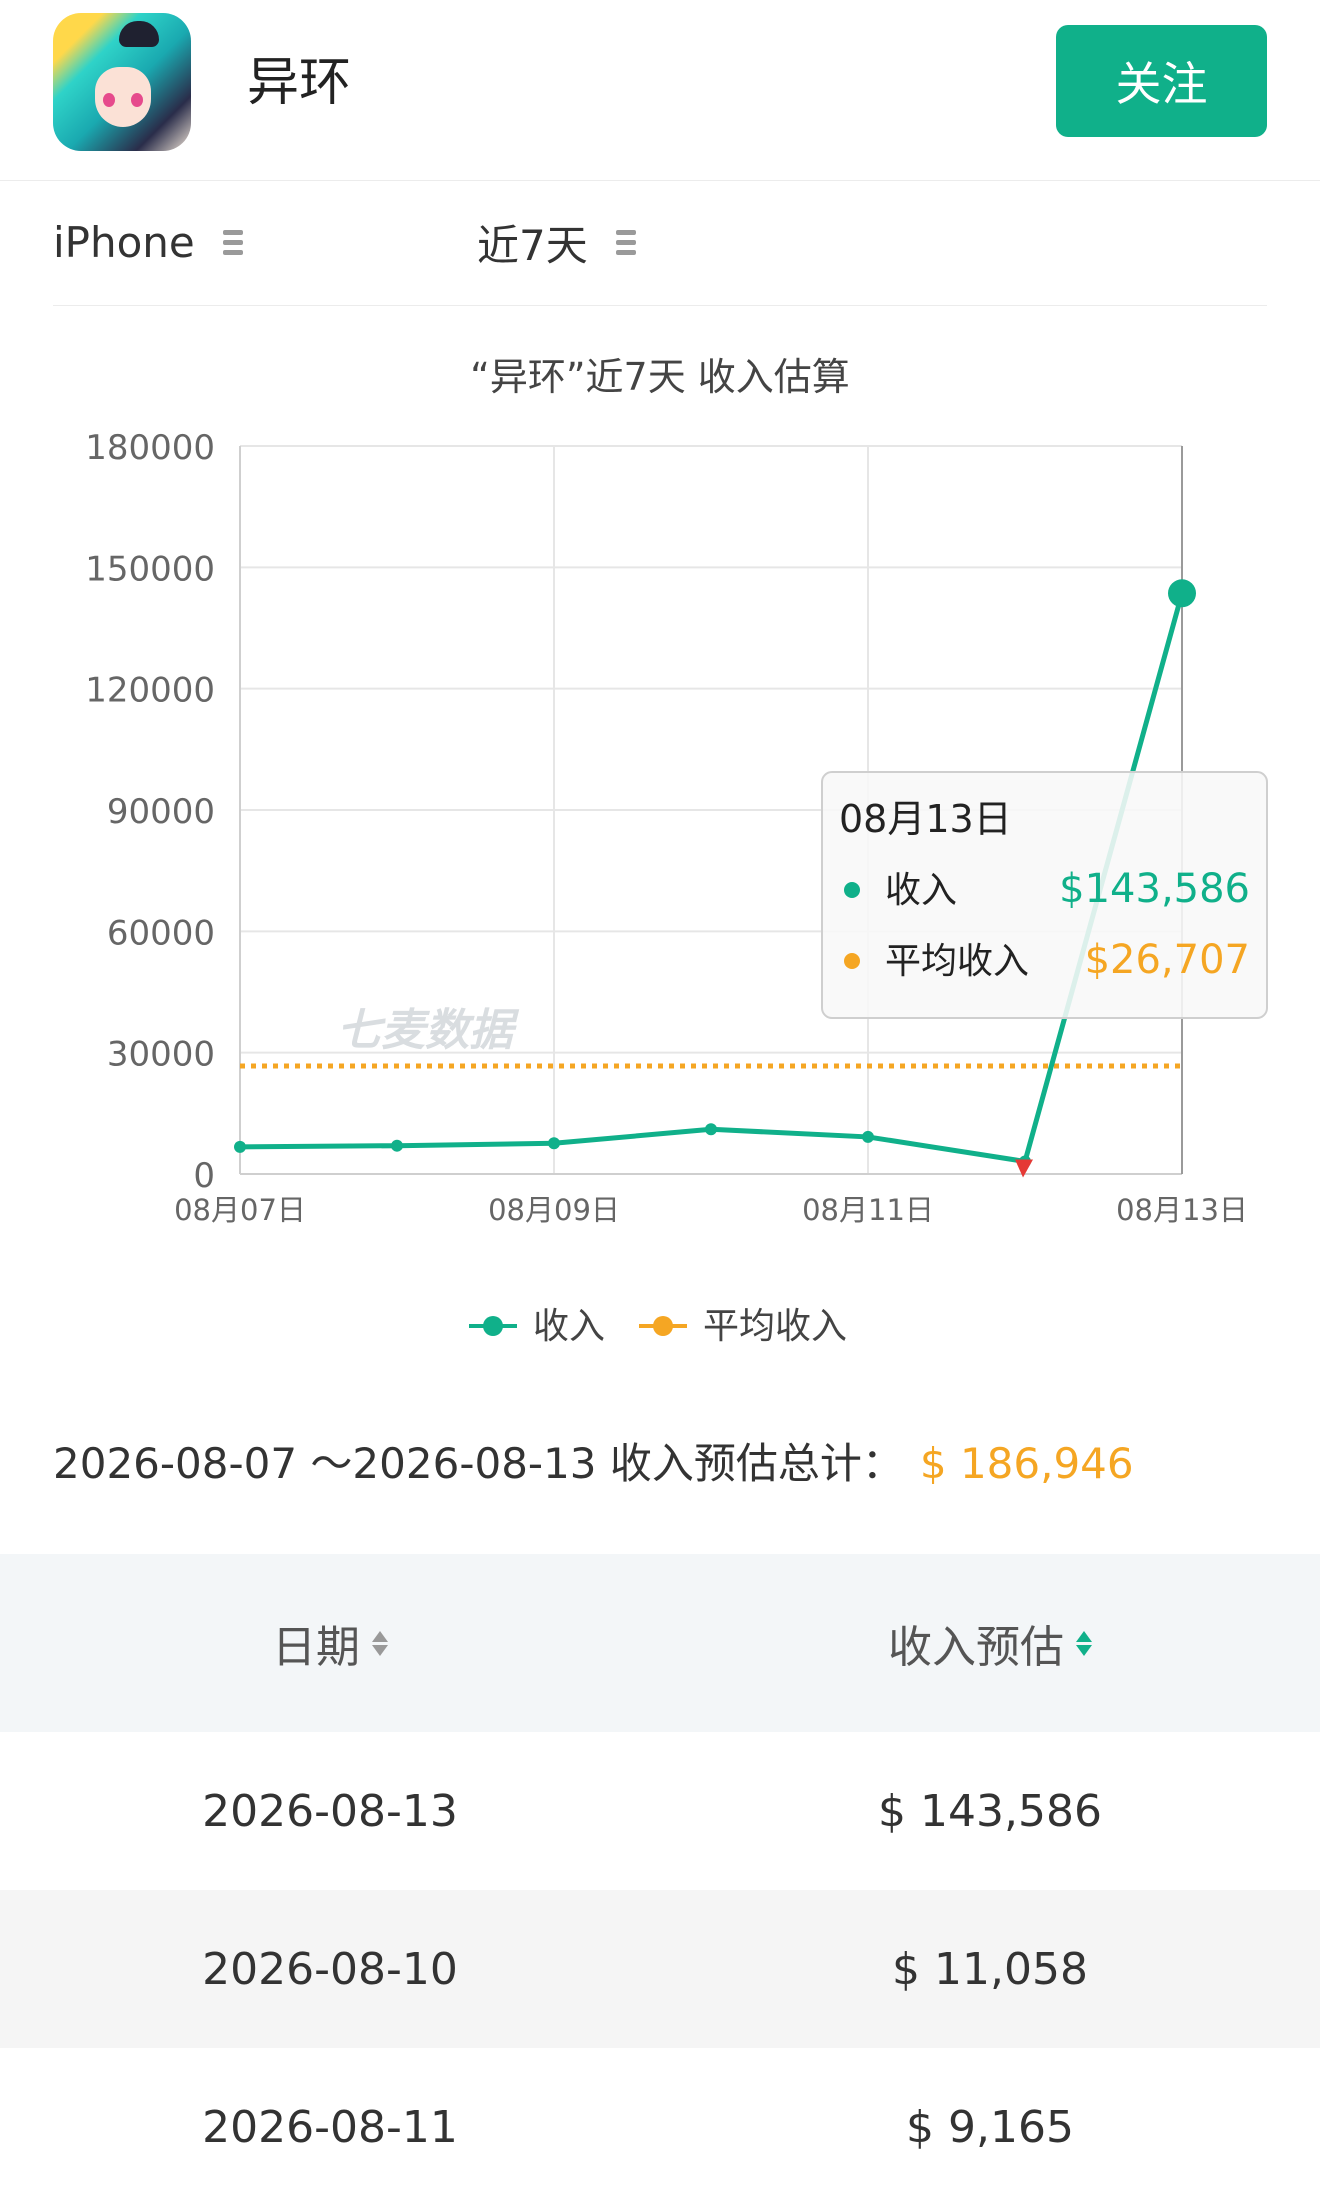  Describe the element at coordinates (150, 569) in the screenshot. I see `y-tick-label: 150000` at that location.